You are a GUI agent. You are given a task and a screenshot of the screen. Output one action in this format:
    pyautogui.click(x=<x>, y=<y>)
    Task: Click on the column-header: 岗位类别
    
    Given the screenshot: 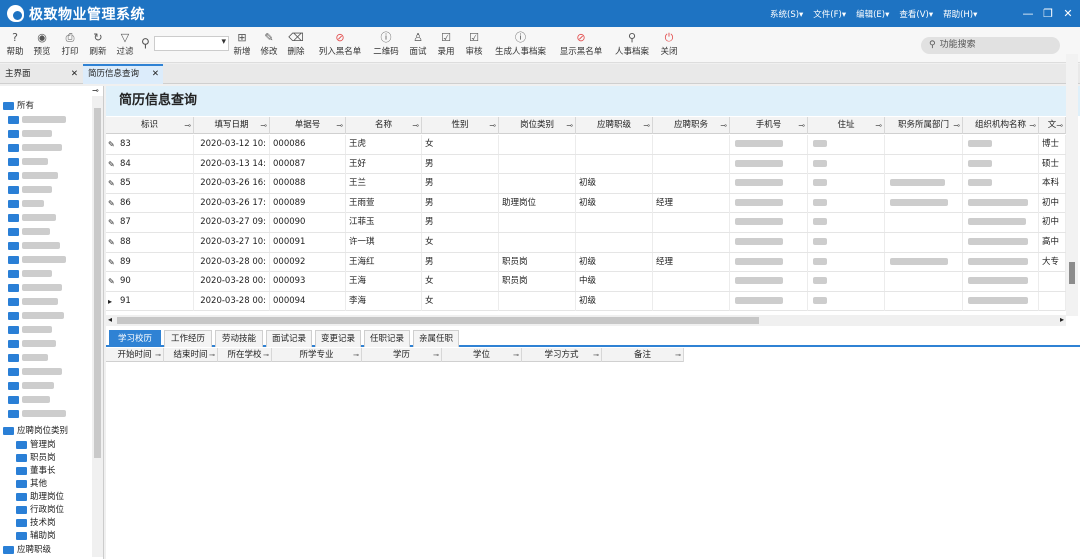 What is the action you would take?
    pyautogui.click(x=537, y=125)
    